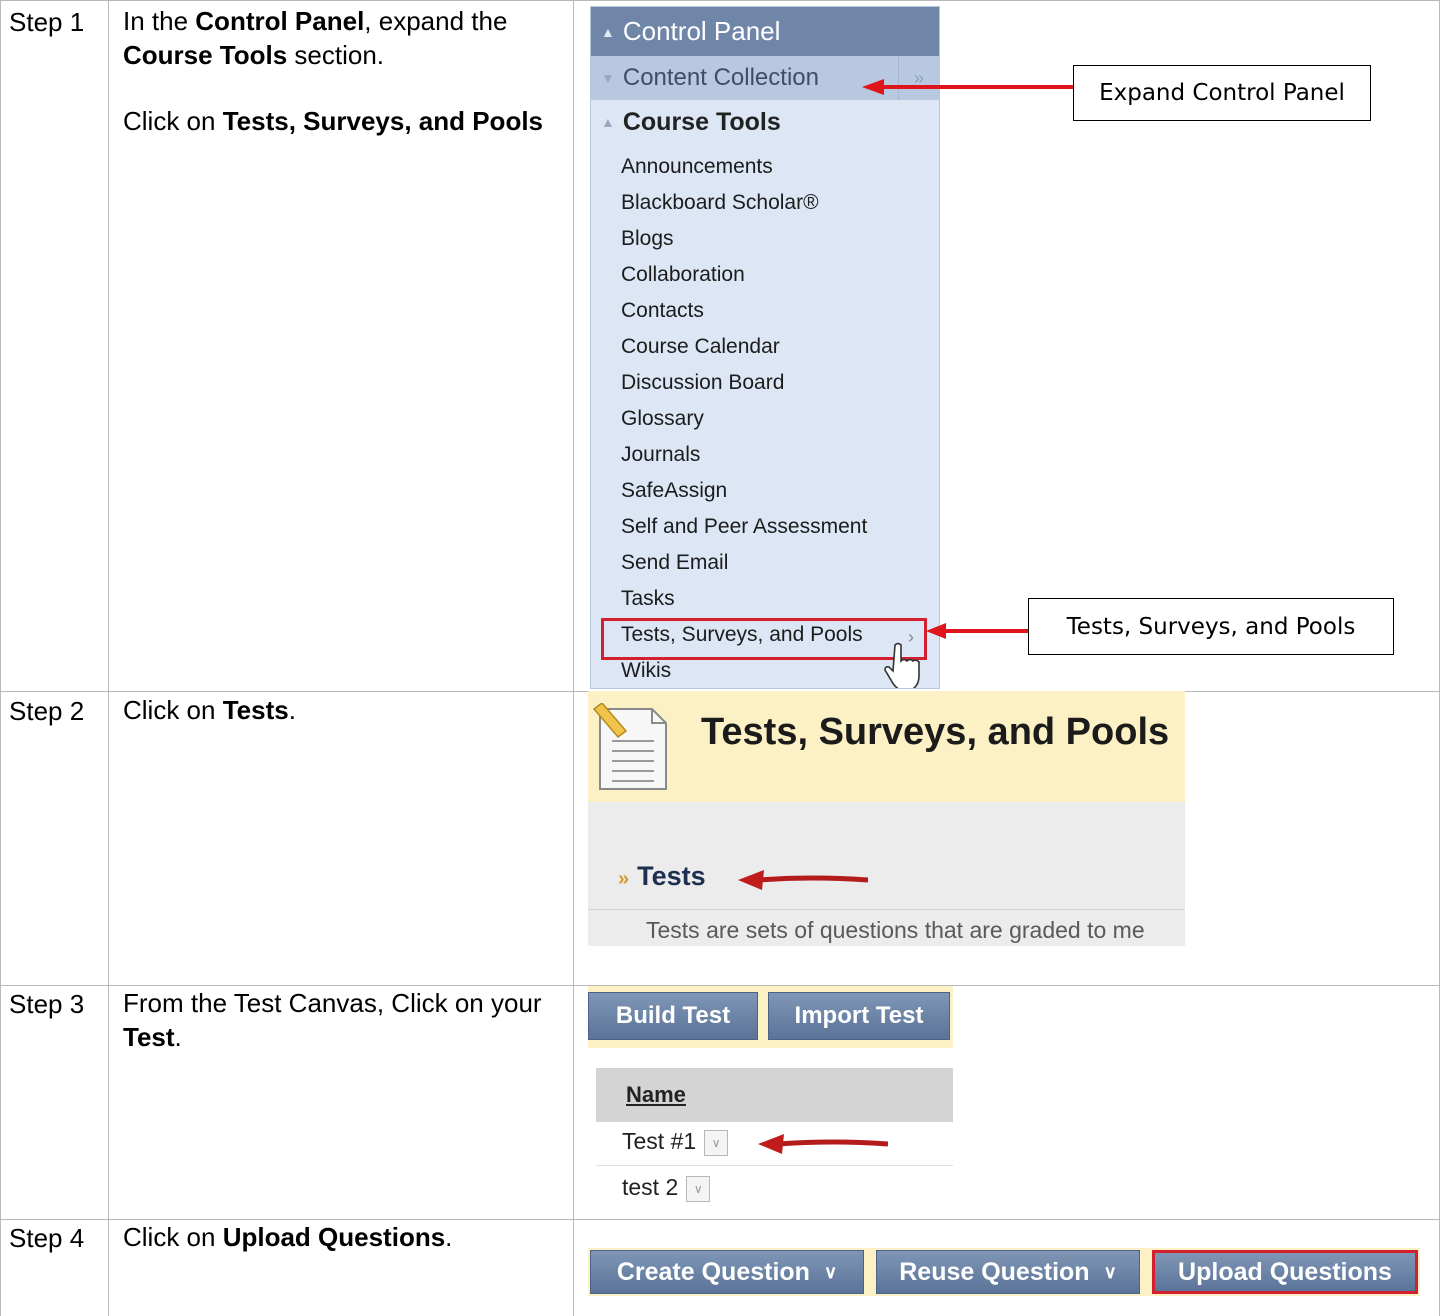 This screenshot has width=1442, height=1316. I want to click on step-4-instructions: Click on Upload Questions., so click(343, 1253).